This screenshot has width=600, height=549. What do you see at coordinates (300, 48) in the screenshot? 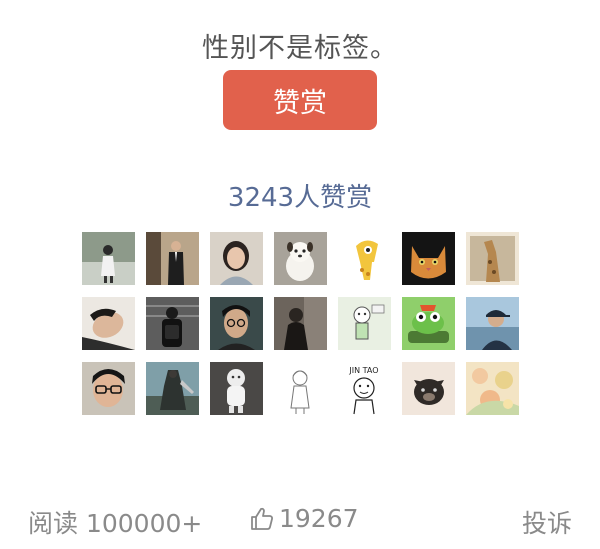
I see `article-closing-line: 性别不是标签。` at bounding box center [300, 48].